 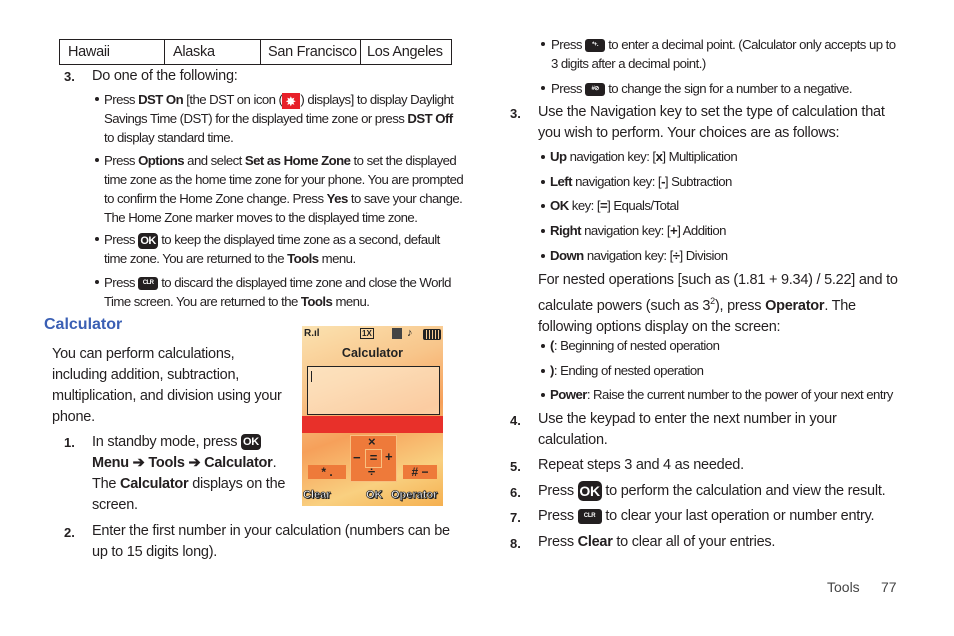 I want to click on table-row: Hawaii Alaska San Francisco Los Angeles, so click(x=255, y=52).